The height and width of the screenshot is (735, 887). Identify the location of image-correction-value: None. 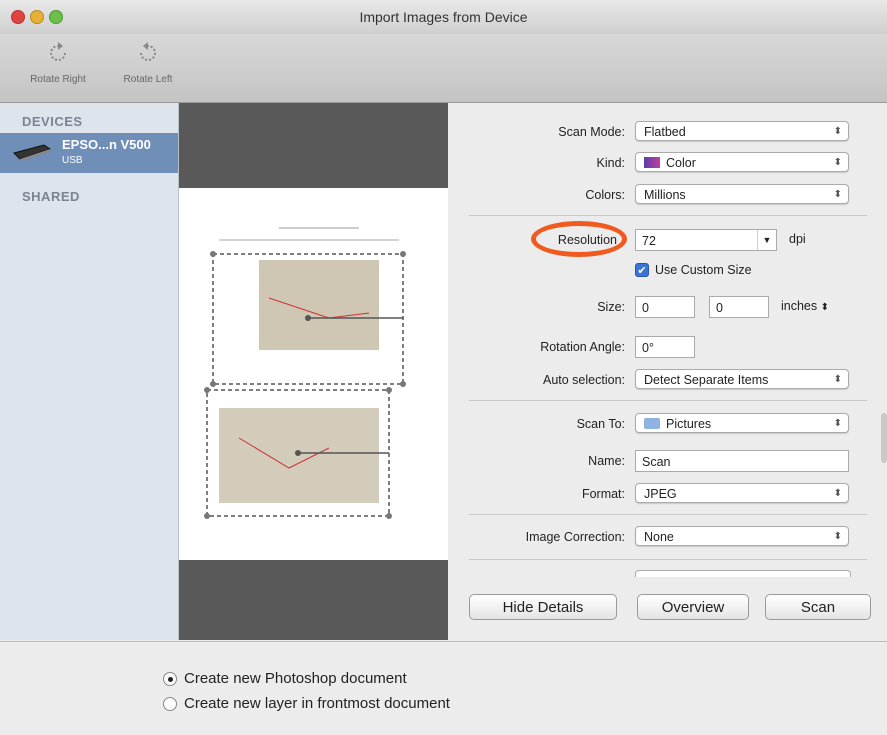
(659, 537).